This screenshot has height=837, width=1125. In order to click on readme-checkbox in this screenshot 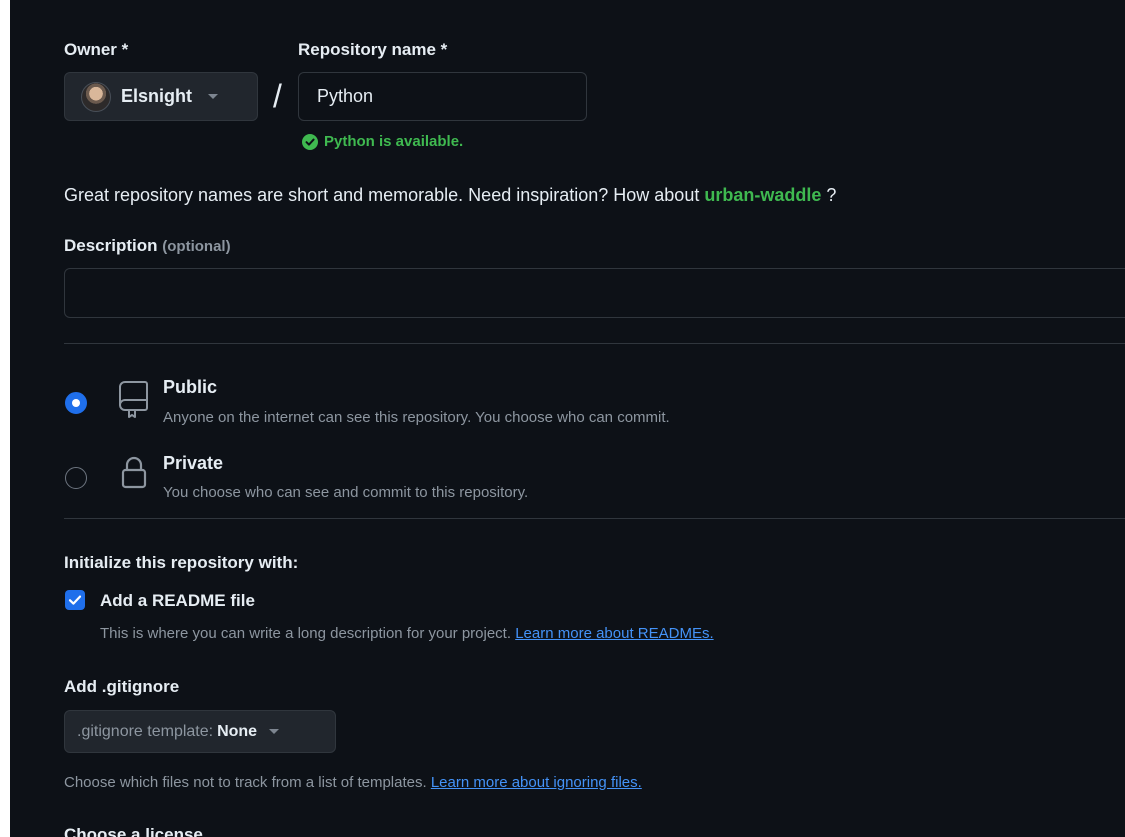, I will do `click(75, 600)`.